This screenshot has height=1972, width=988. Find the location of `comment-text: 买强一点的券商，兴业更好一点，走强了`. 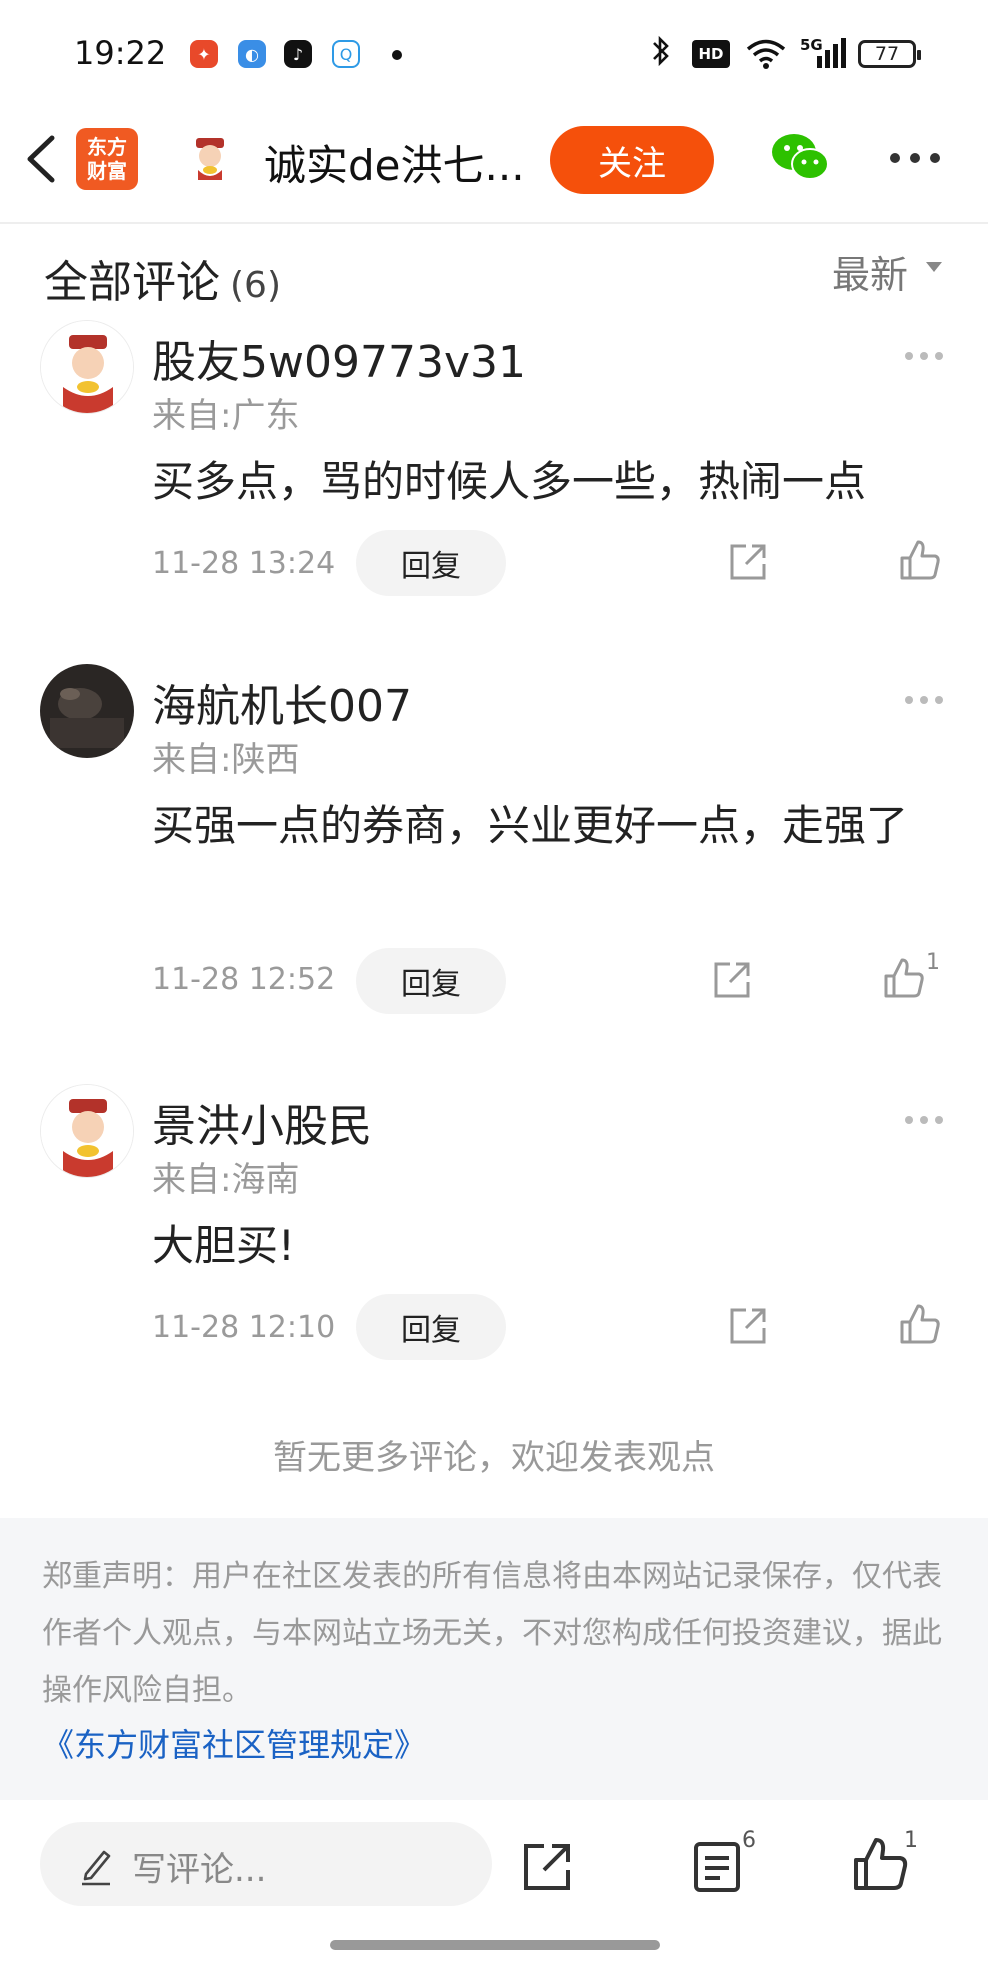

comment-text: 买强一点的券商，兴业更好一点，走强了 is located at coordinates (530, 825).